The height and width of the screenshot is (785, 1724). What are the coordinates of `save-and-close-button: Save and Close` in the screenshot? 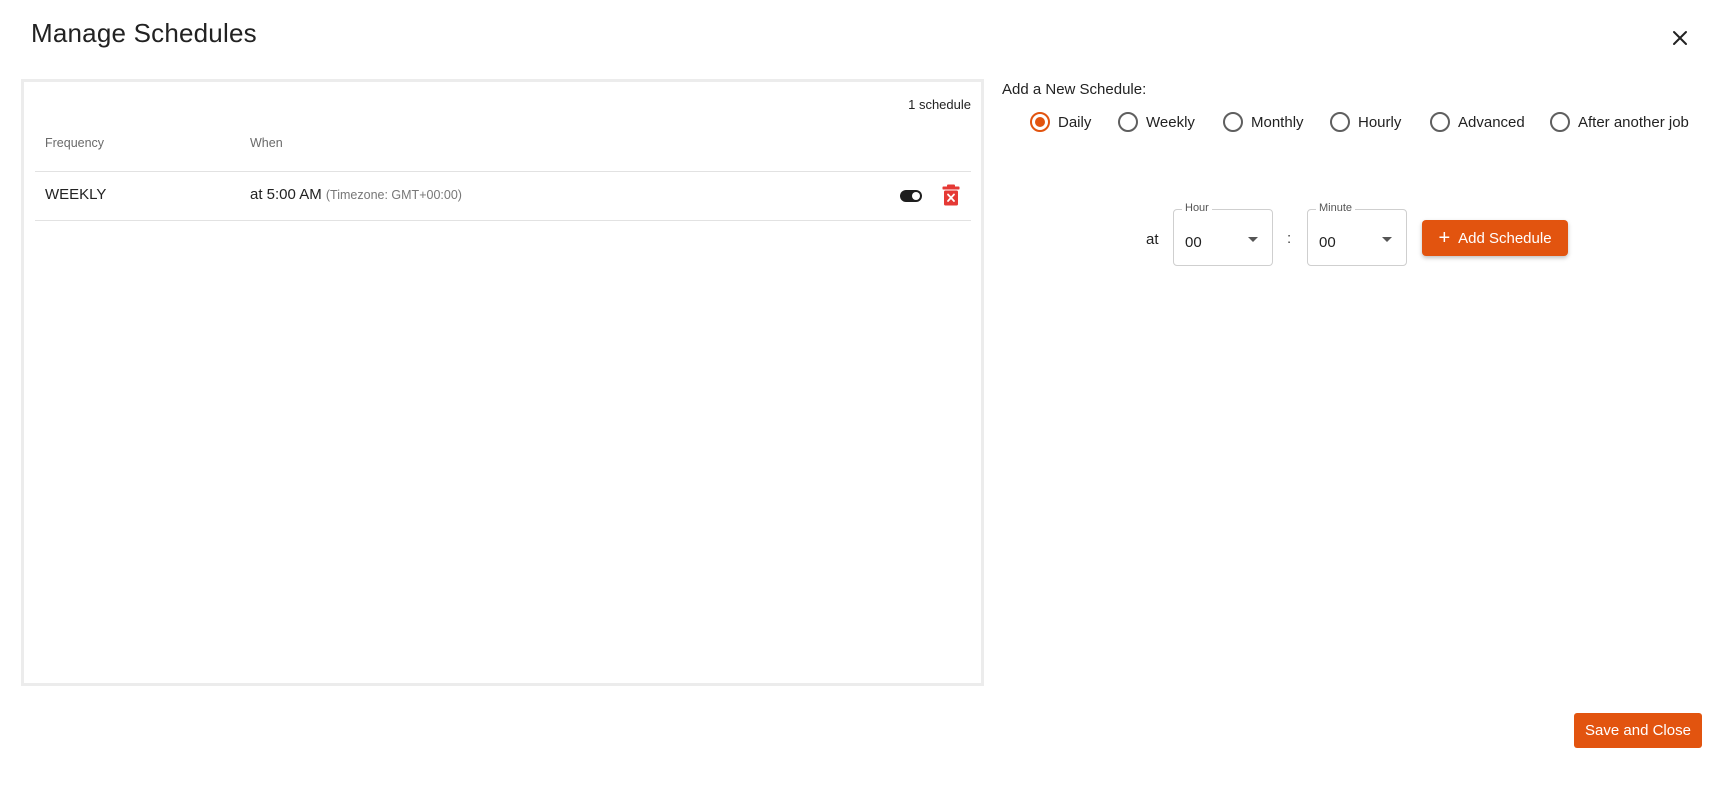 It's located at (1638, 730).